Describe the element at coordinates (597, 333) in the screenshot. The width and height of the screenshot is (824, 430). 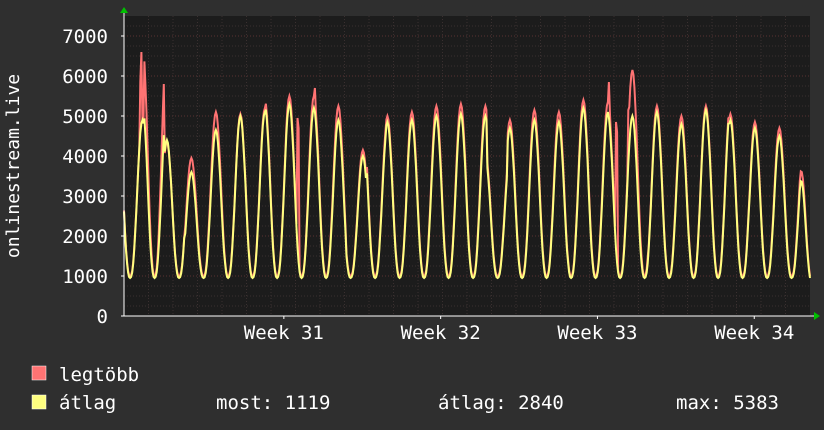
I see `x-tick-label: Week 33` at that location.